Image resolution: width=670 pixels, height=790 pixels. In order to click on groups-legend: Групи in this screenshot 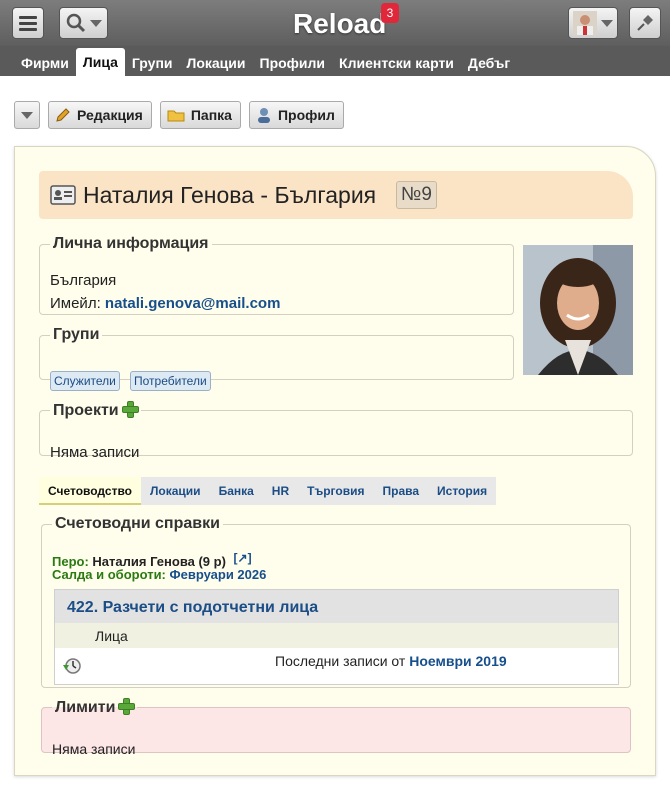, I will do `click(76, 334)`.